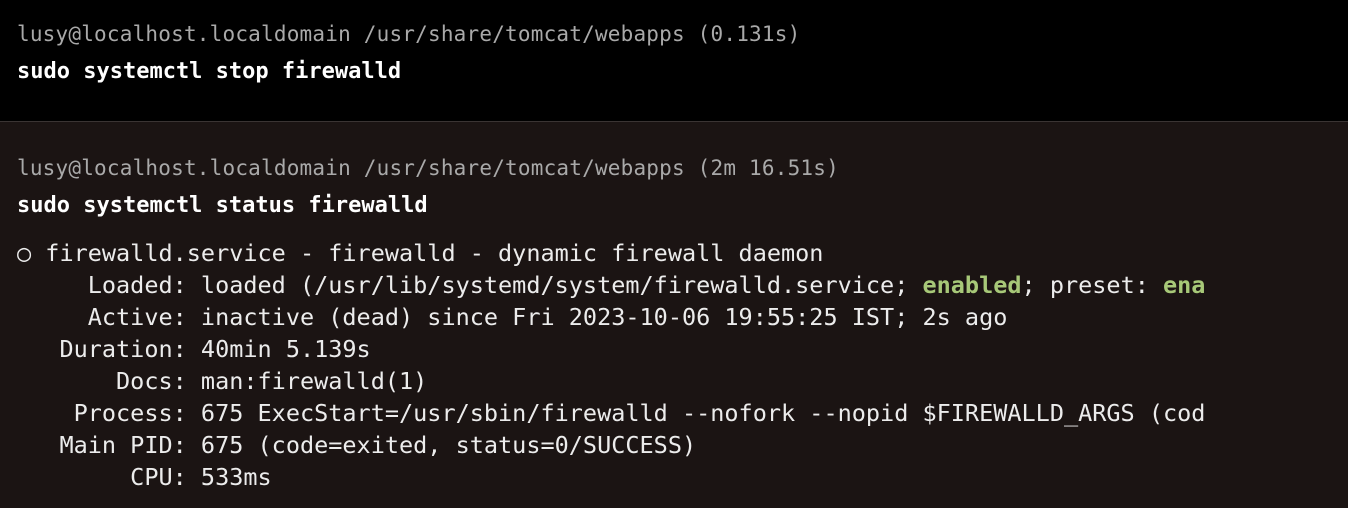 Image resolution: width=1348 pixels, height=508 pixels. Describe the element at coordinates (222, 205) in the screenshot. I see `command-line: sudo systemctl status firewalld` at that location.